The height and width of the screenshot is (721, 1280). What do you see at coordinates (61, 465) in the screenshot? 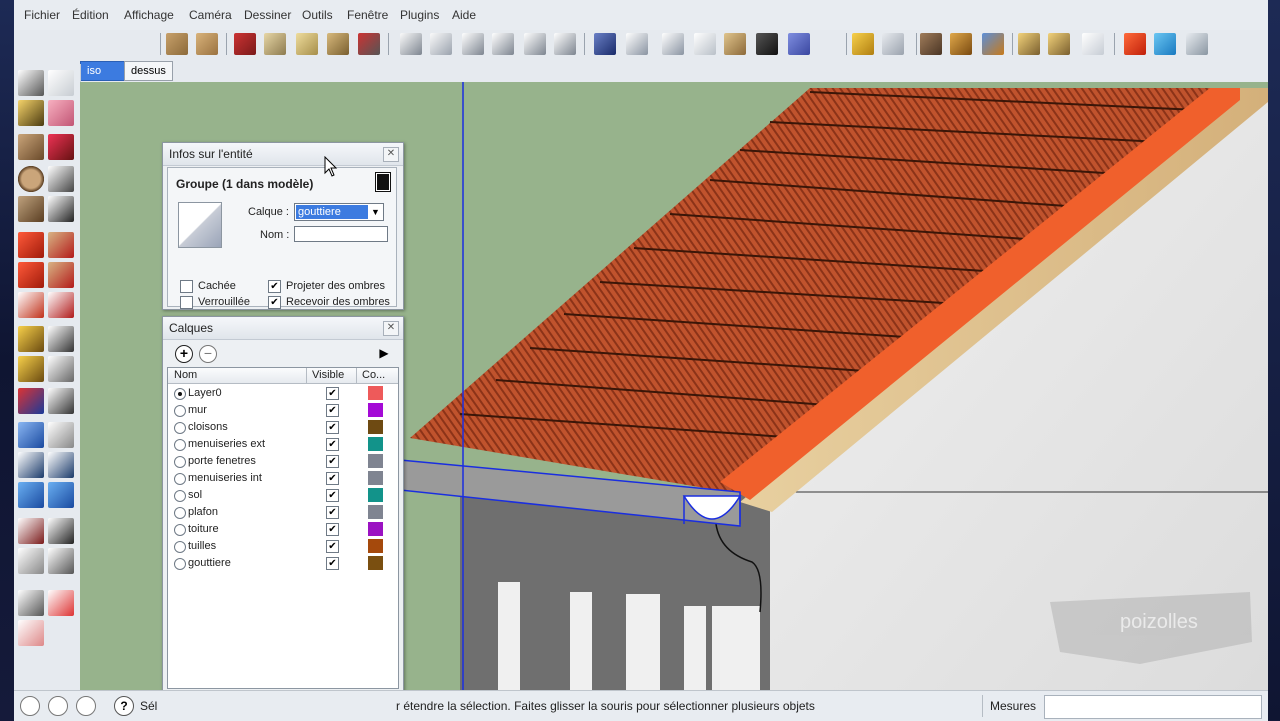
I see `zoom-window-icon` at bounding box center [61, 465].